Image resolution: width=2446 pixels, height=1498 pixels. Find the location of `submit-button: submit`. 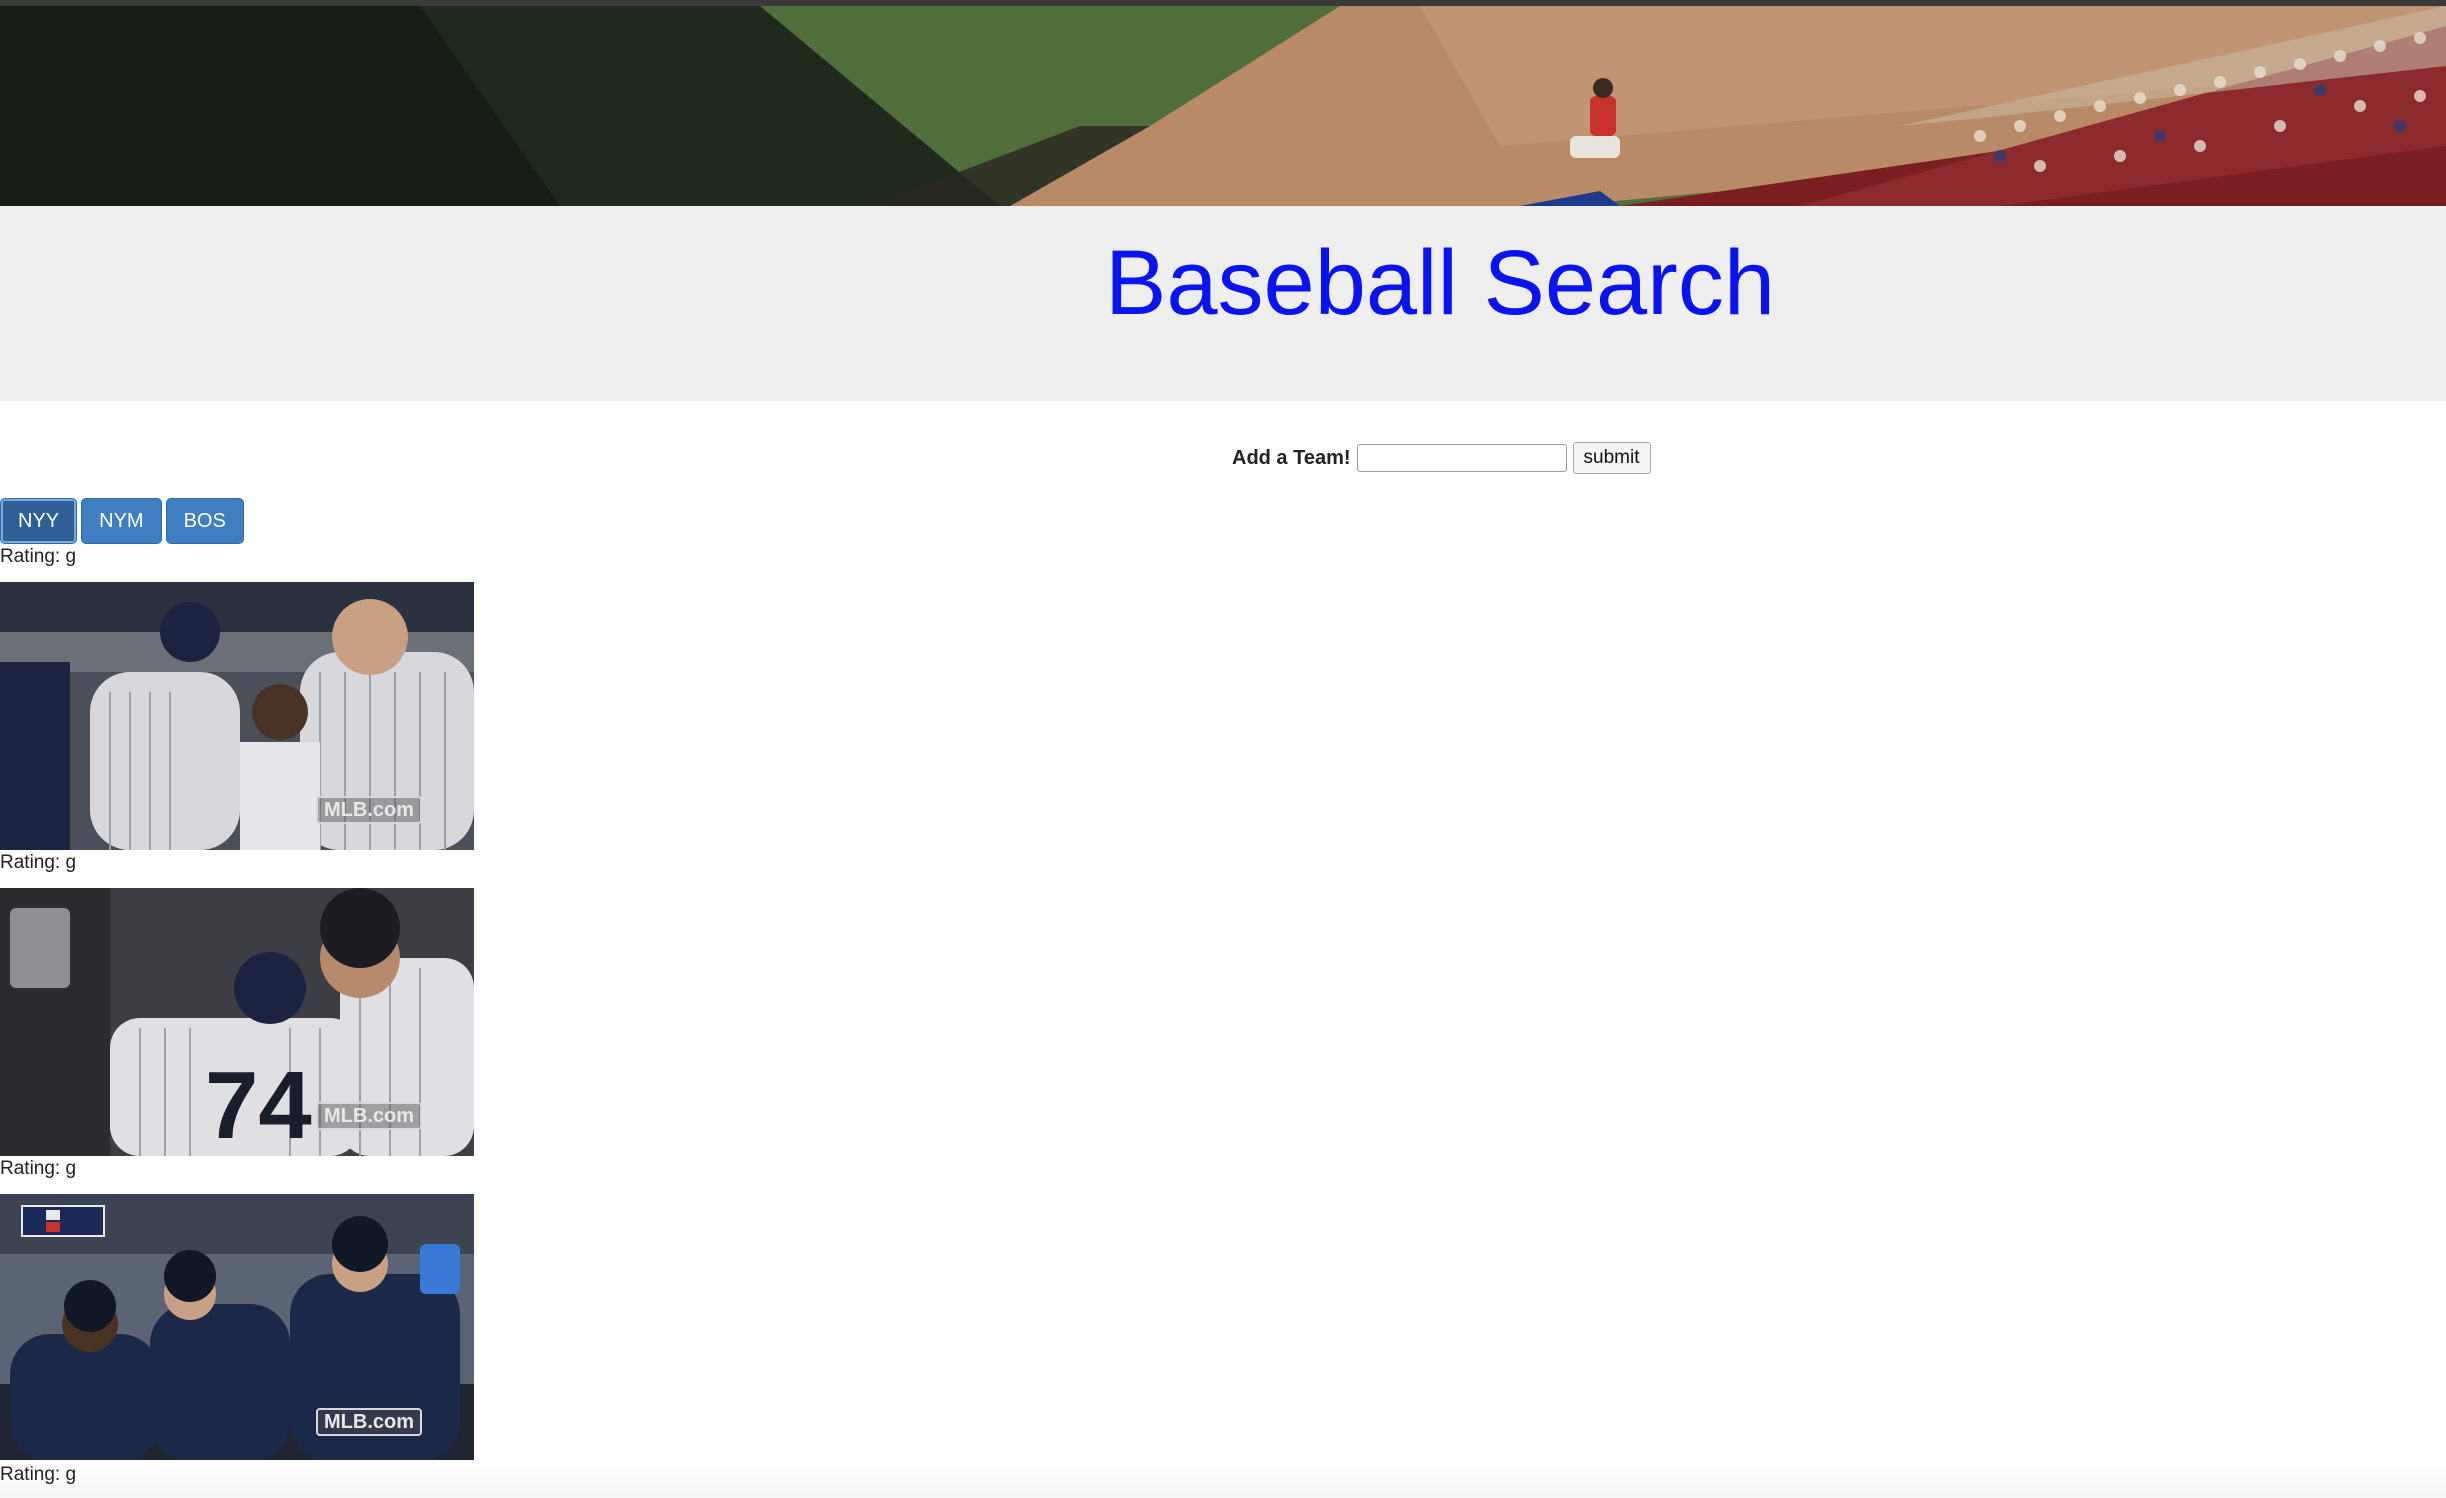

submit-button: submit is located at coordinates (1611, 458).